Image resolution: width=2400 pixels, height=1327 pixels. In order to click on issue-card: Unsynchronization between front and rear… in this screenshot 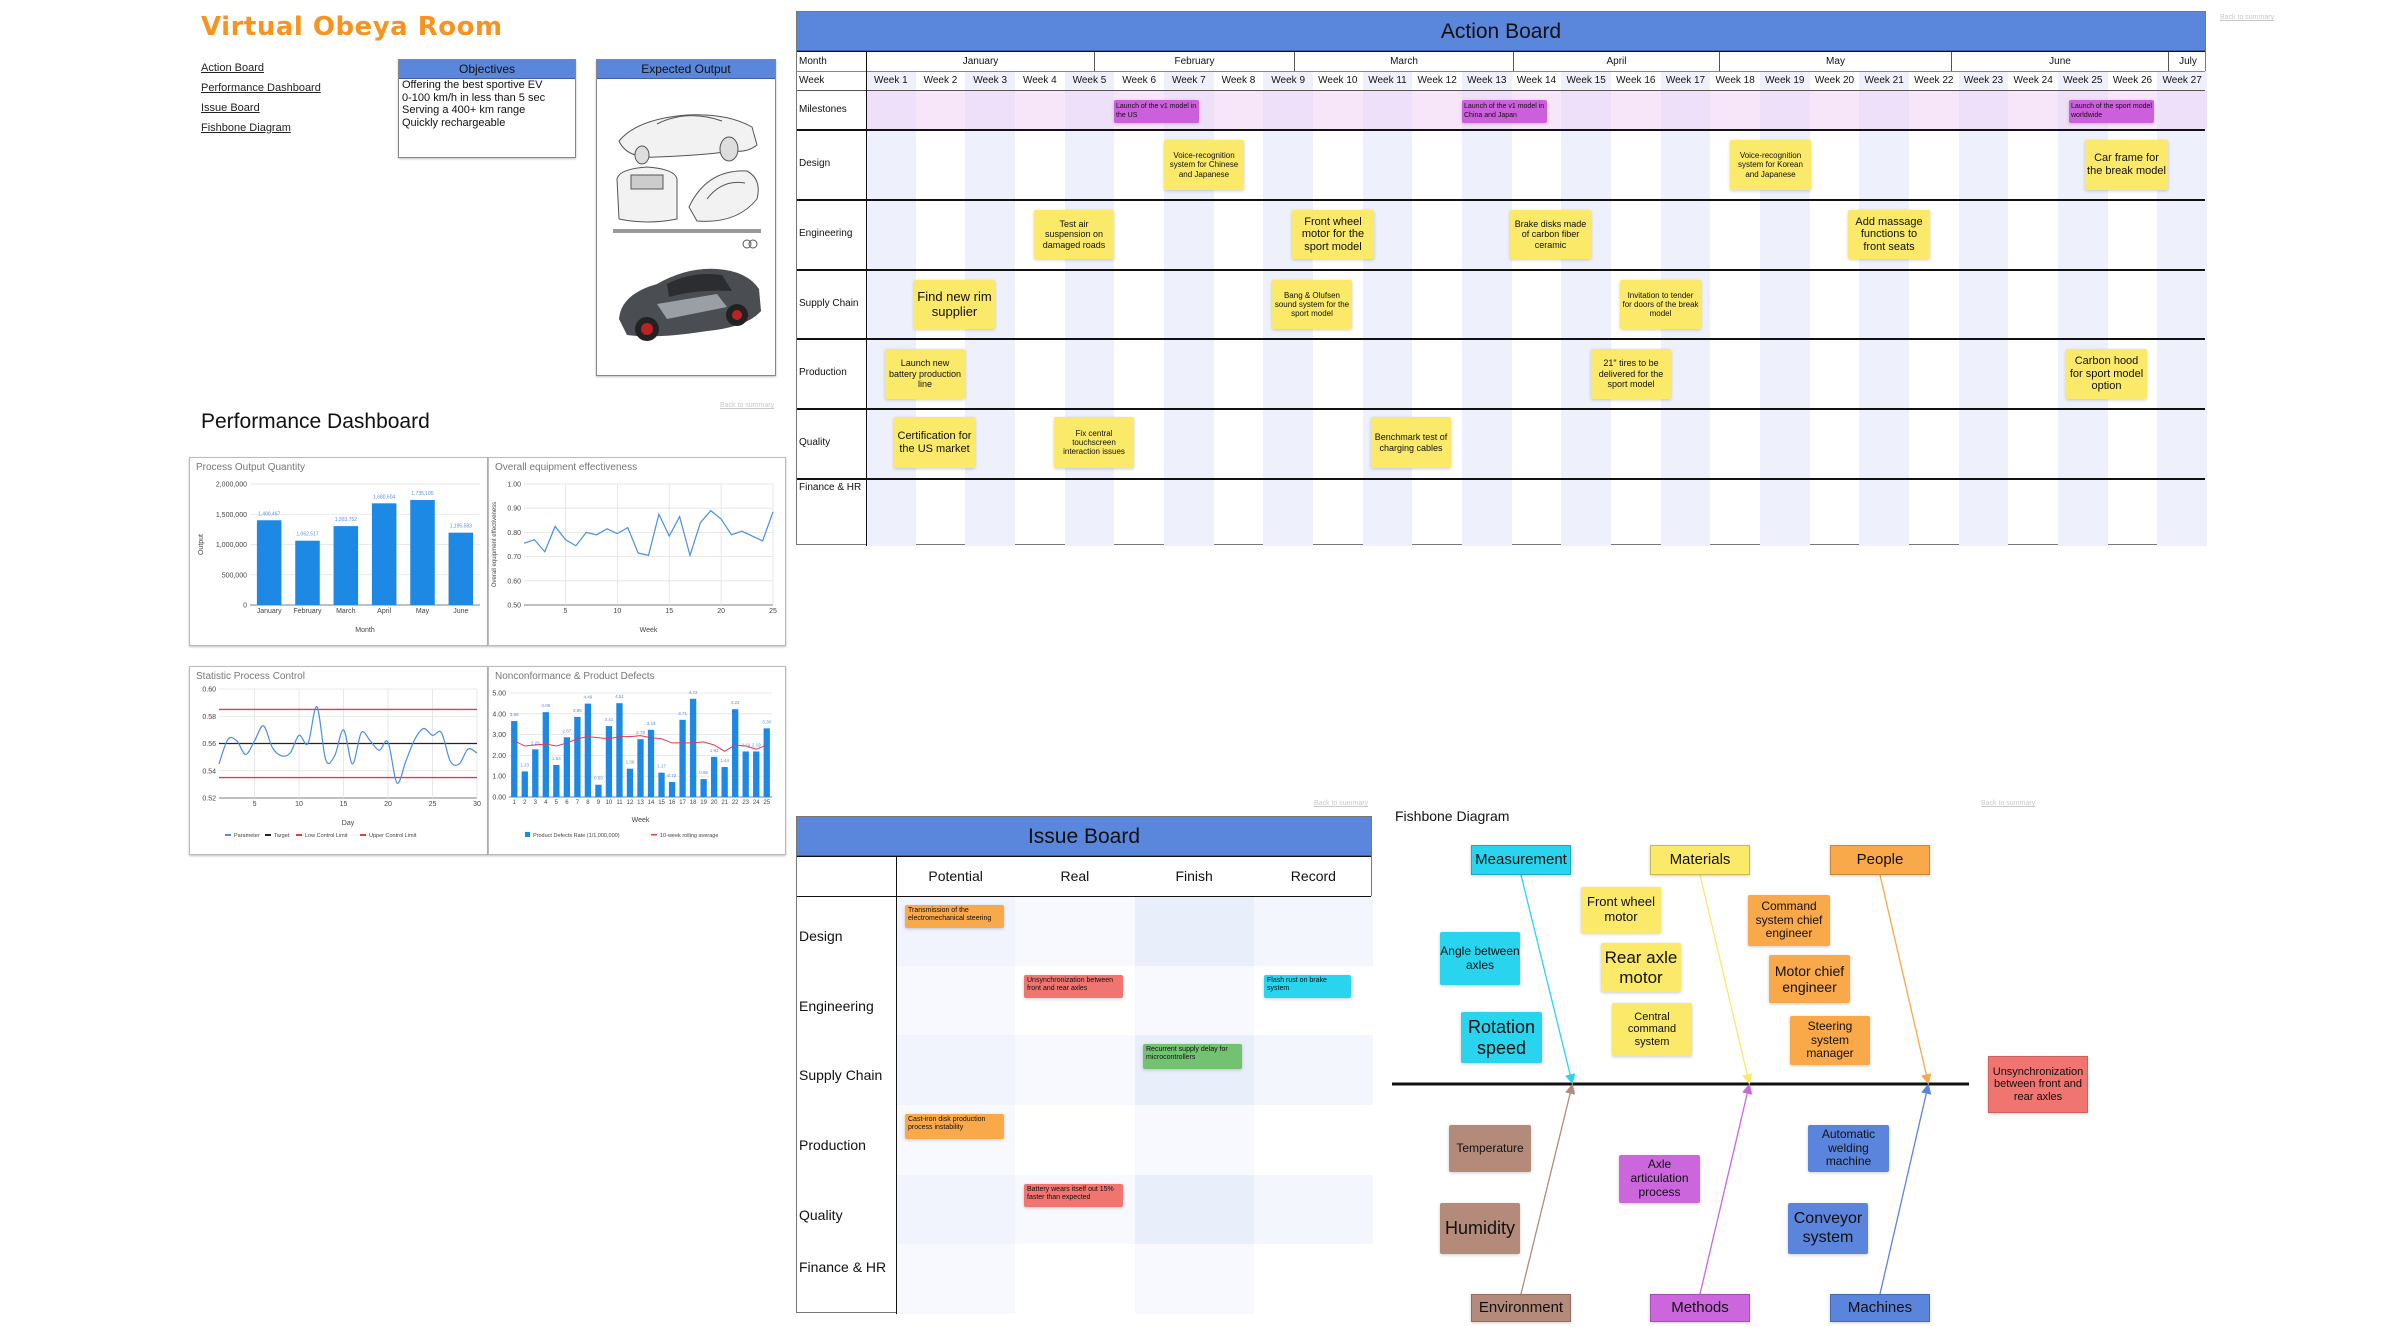, I will do `click(1073, 986)`.